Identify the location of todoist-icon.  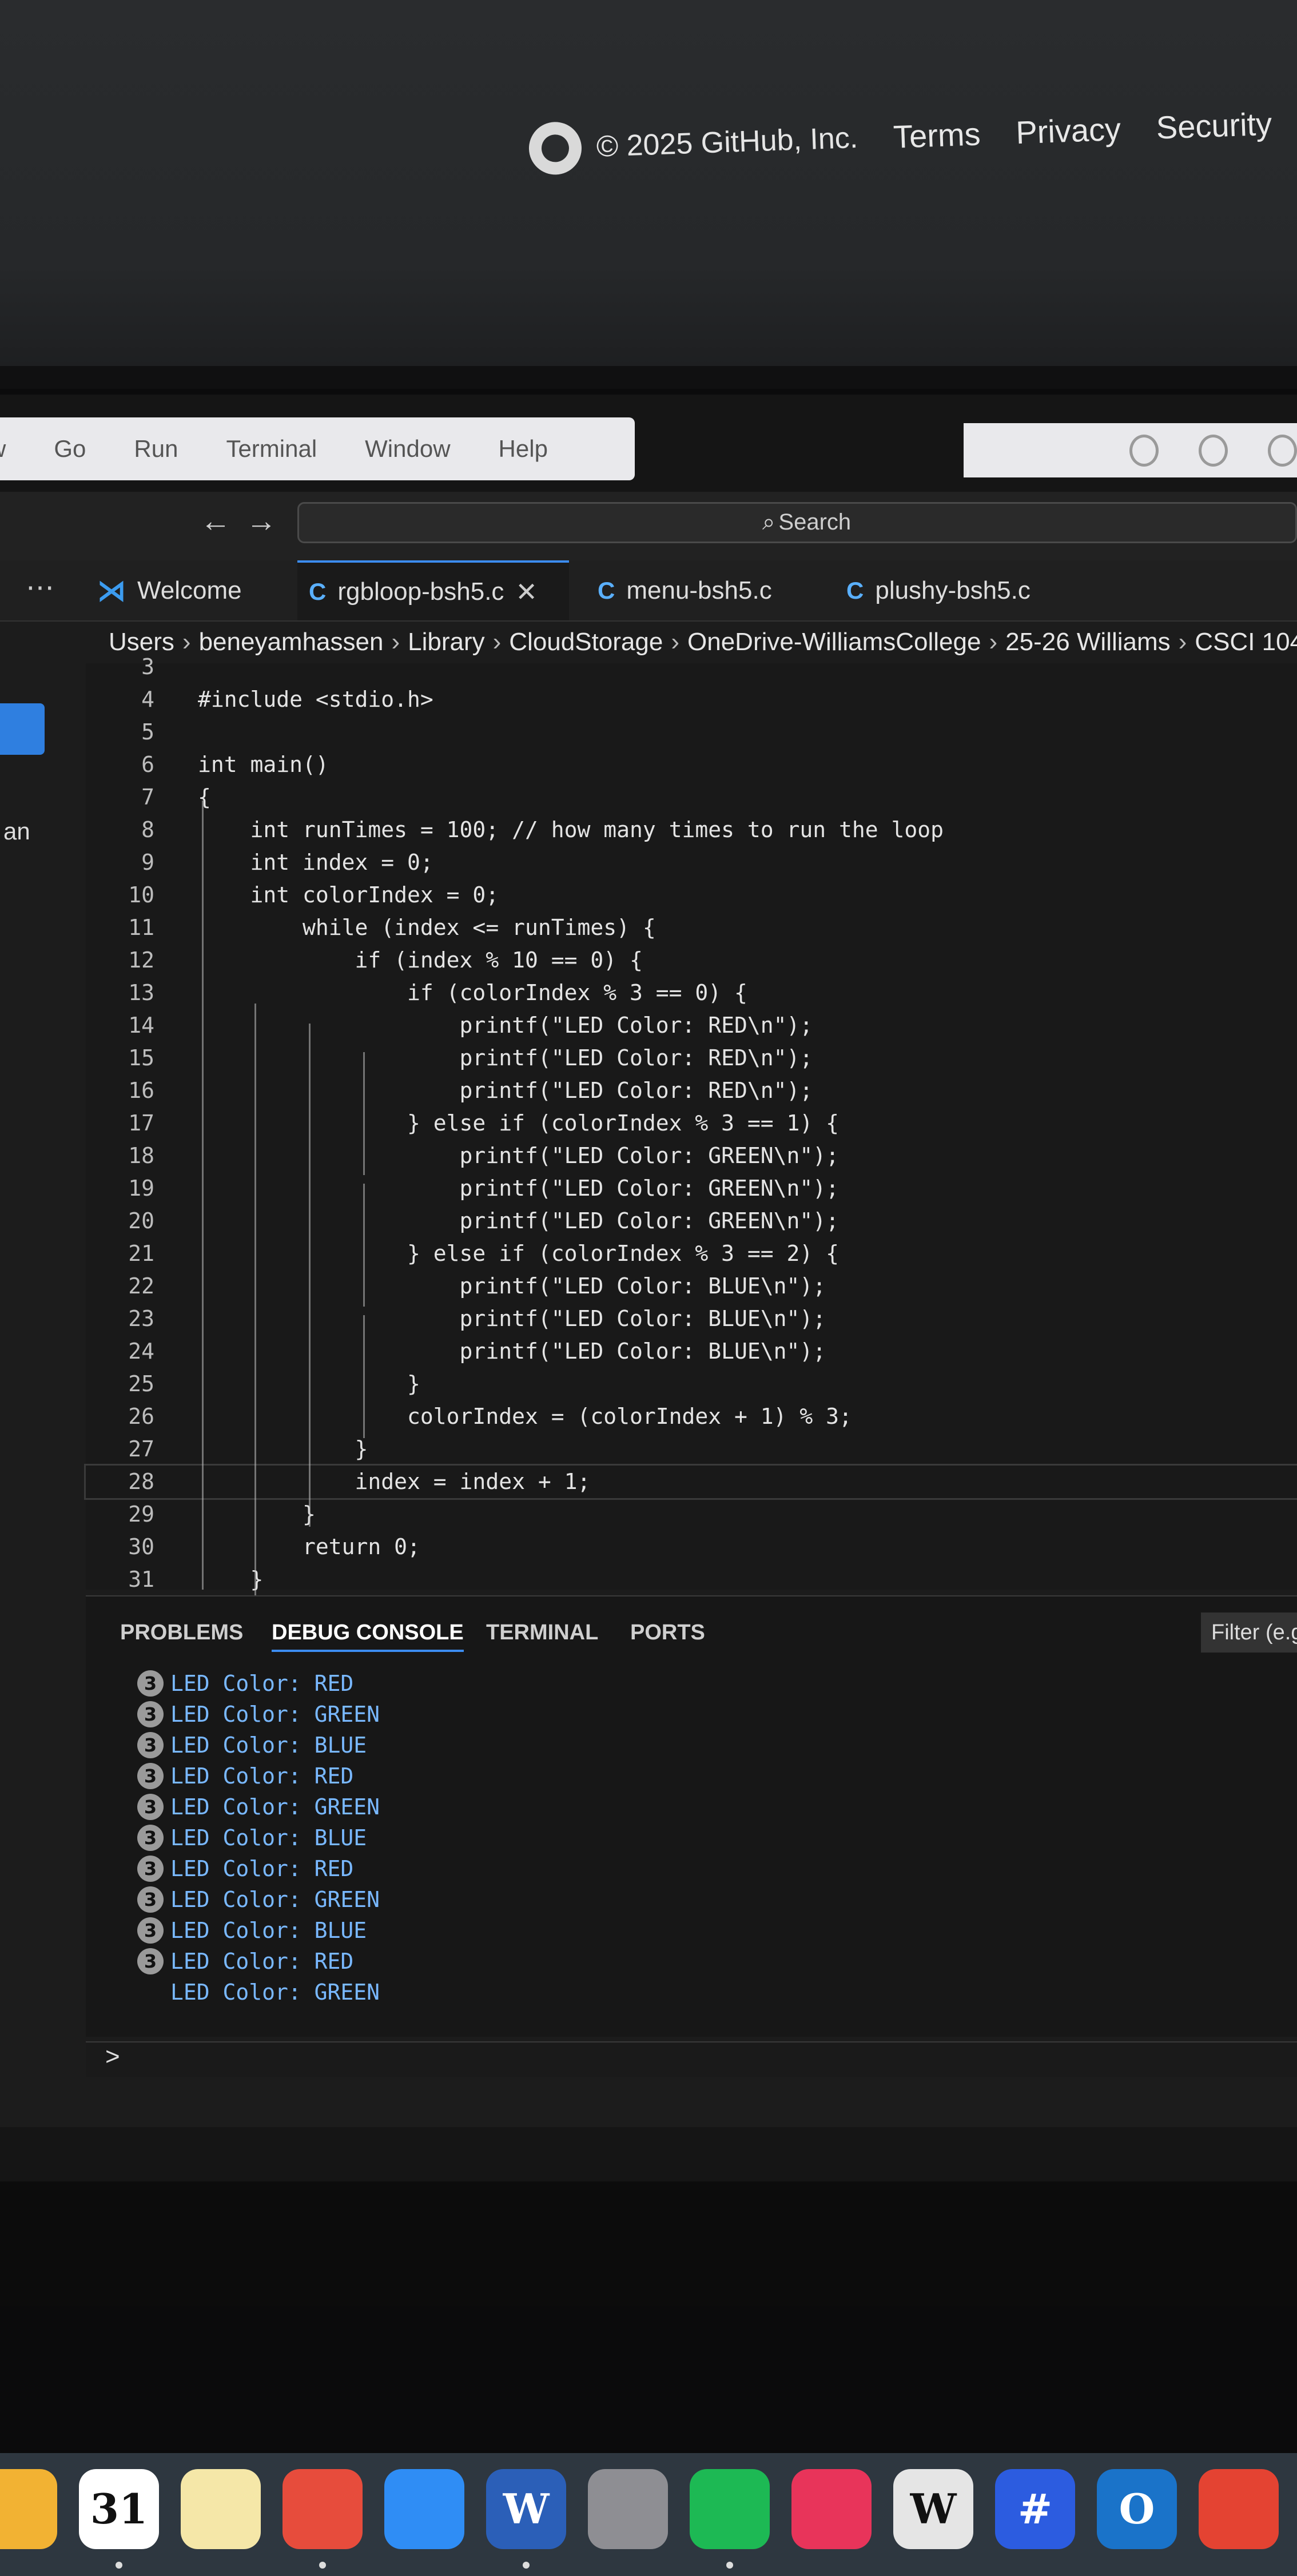
(1239, 2509).